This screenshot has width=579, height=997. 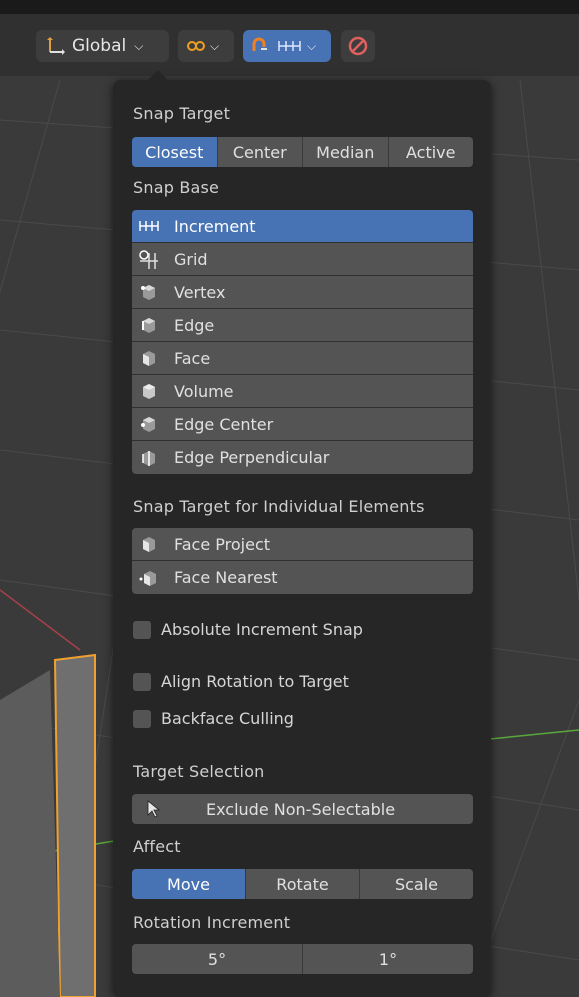 I want to click on transform-orientation-dropdown: Global ⌵, so click(x=102, y=46).